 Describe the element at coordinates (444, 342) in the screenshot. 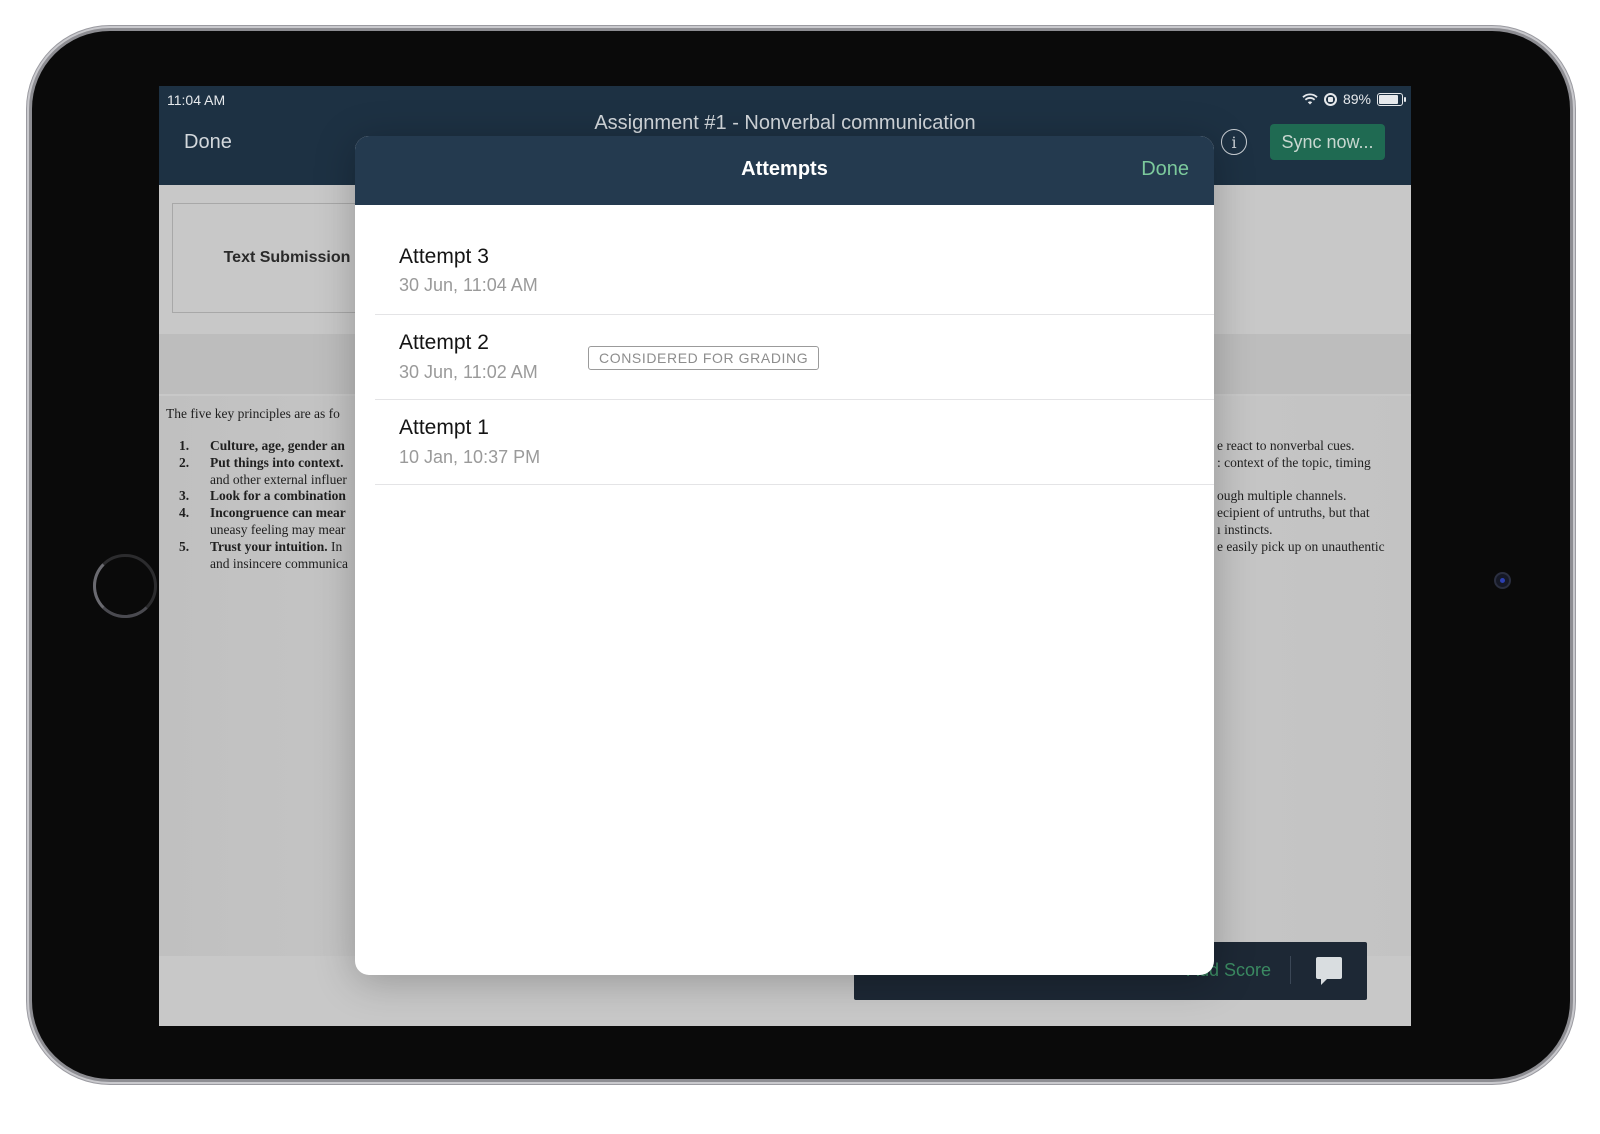

I see `attempt-name: Attempt 2` at that location.